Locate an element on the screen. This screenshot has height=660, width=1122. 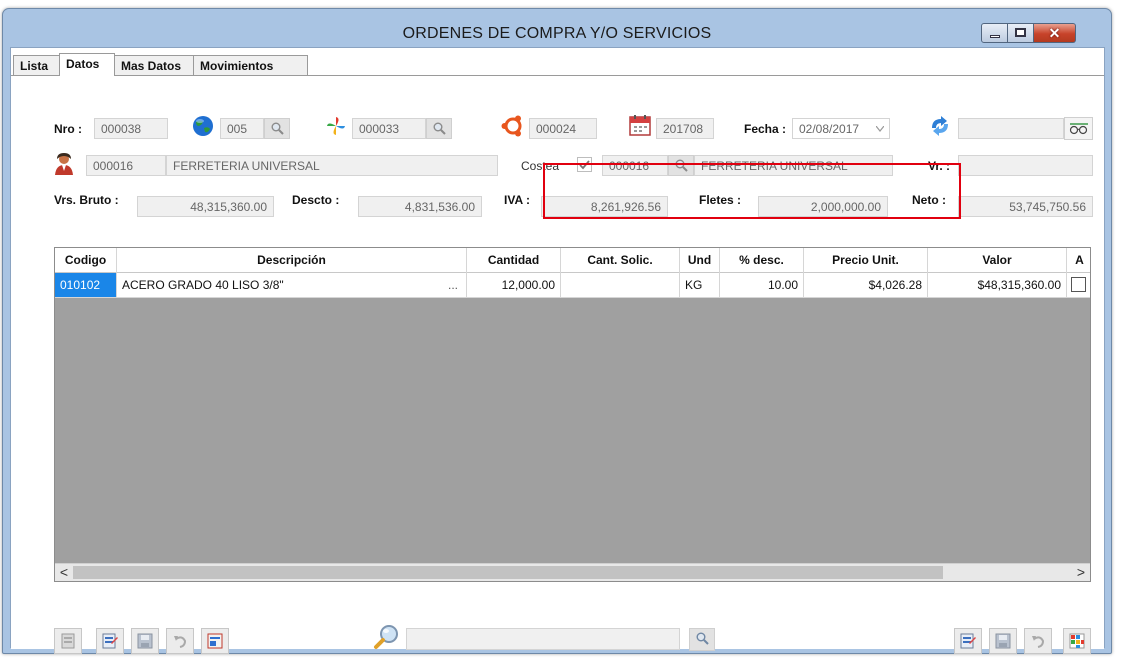
grid-table-icon is located at coordinates (1077, 641).